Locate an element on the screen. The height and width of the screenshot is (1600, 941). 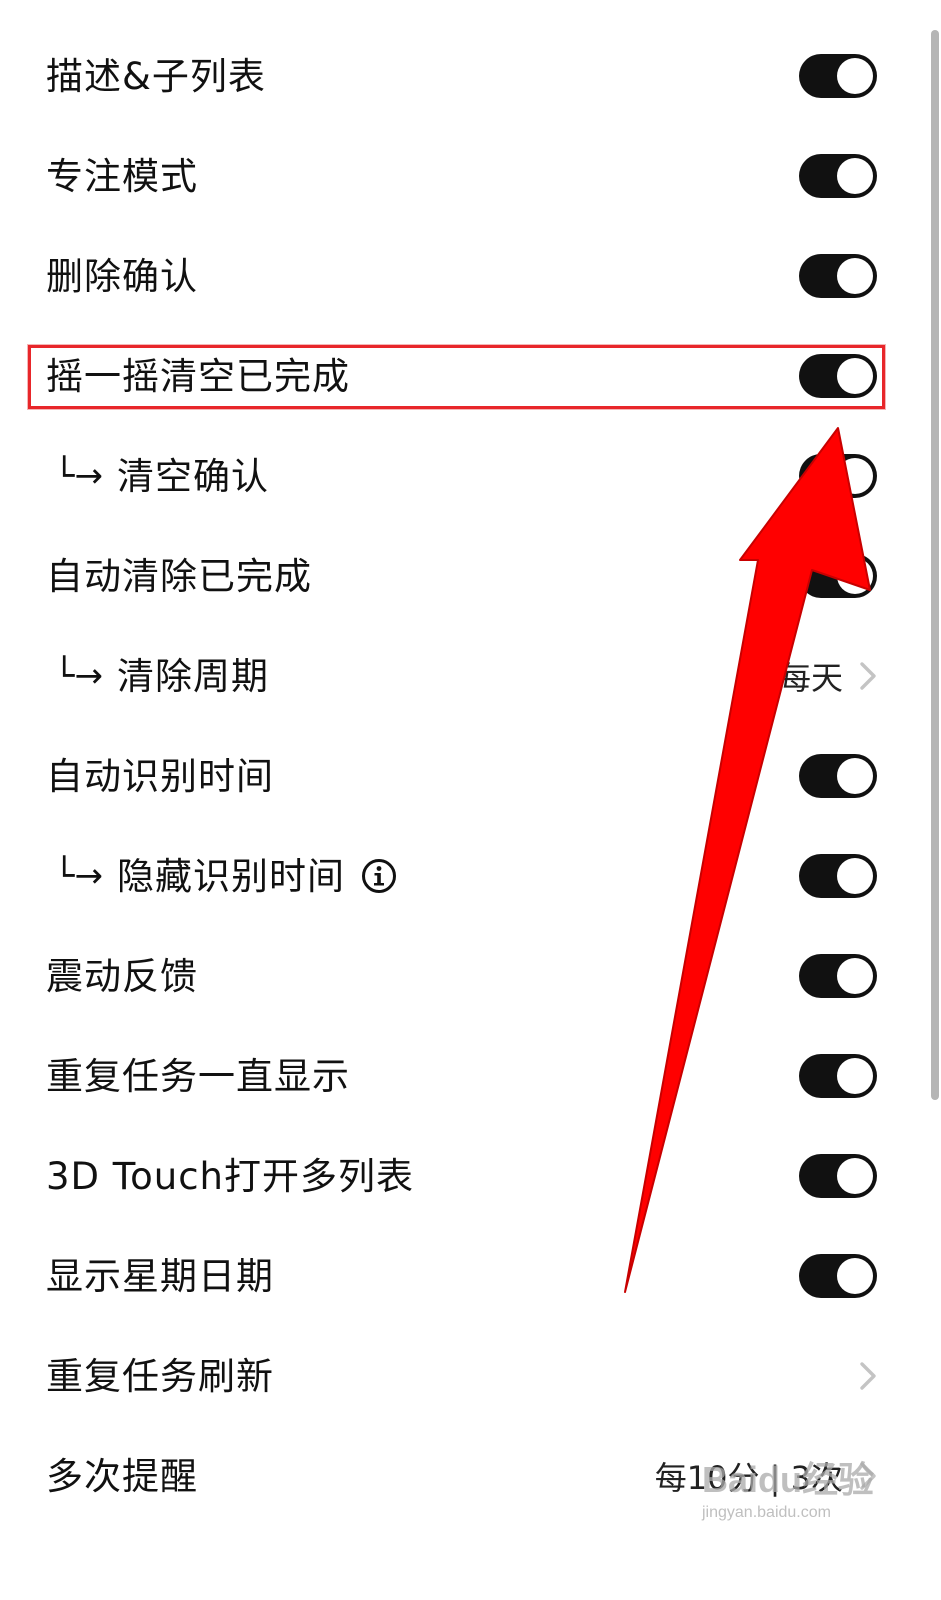
settings-row: 震动反馈 is located at coordinates (470, 976).